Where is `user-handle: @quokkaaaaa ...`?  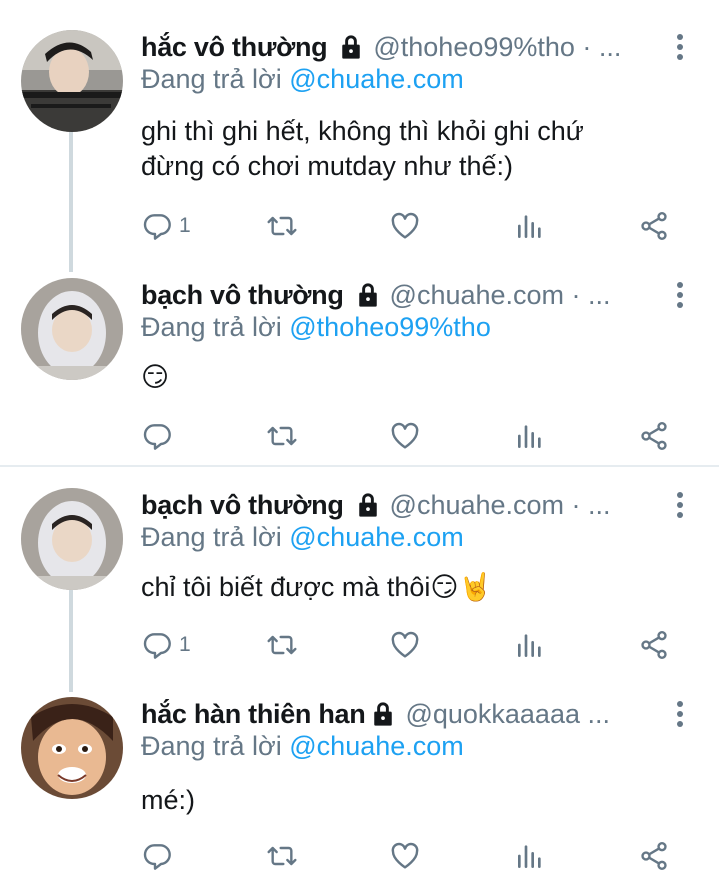
user-handle: @quokkaaaaa ... is located at coordinates (507, 714).